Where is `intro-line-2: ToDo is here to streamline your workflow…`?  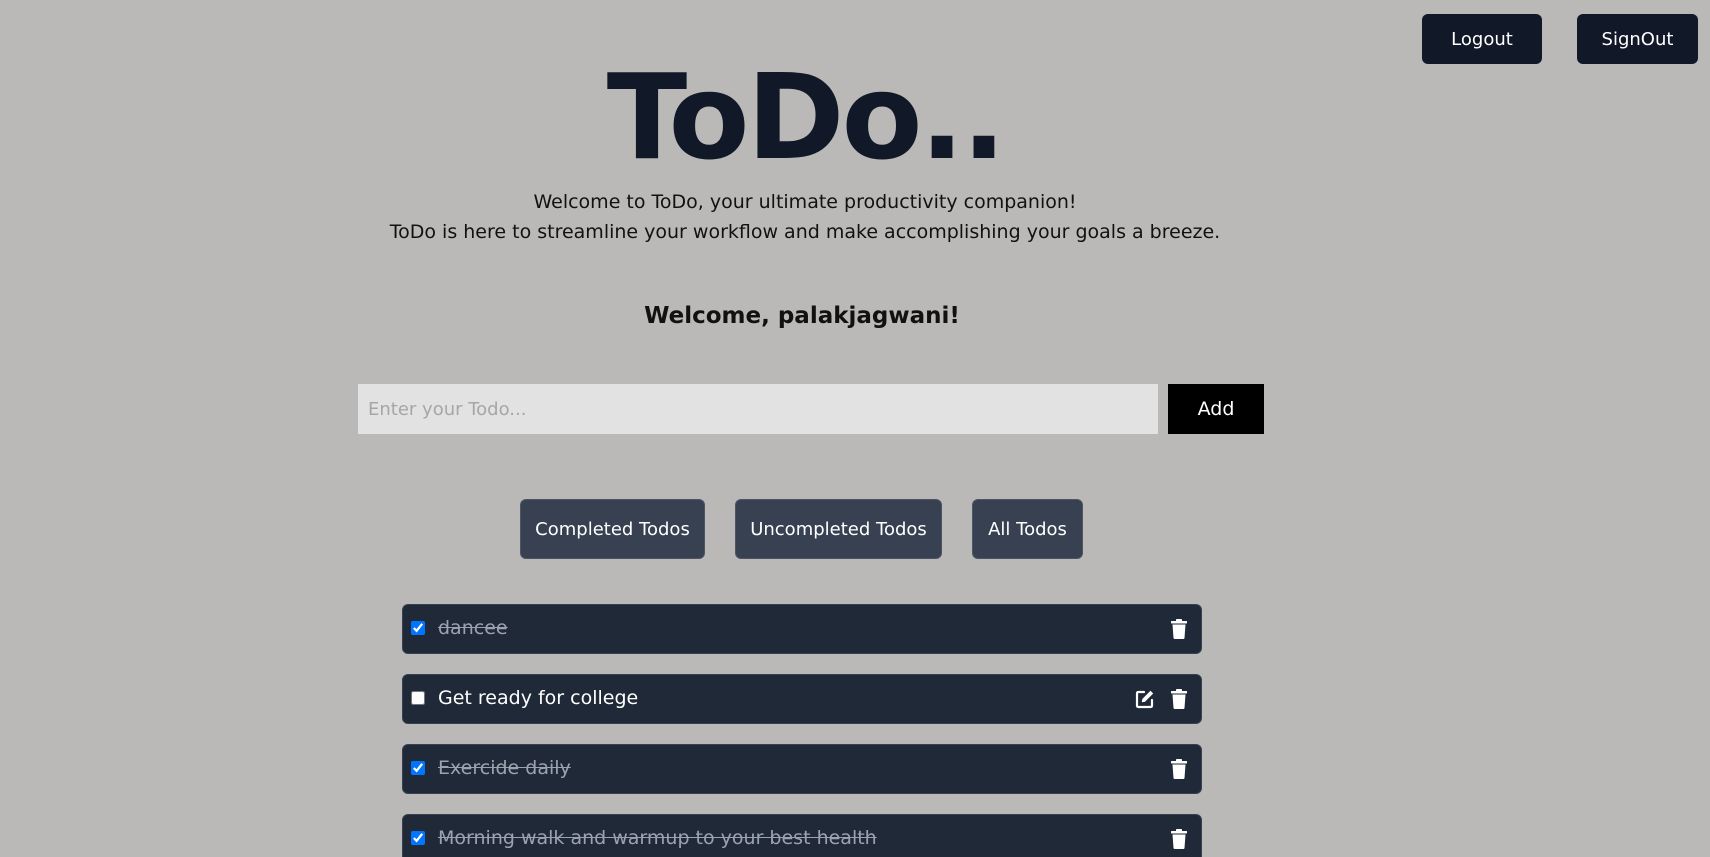
intro-line-2: ToDo is here to streamline your workflow… is located at coordinates (805, 232).